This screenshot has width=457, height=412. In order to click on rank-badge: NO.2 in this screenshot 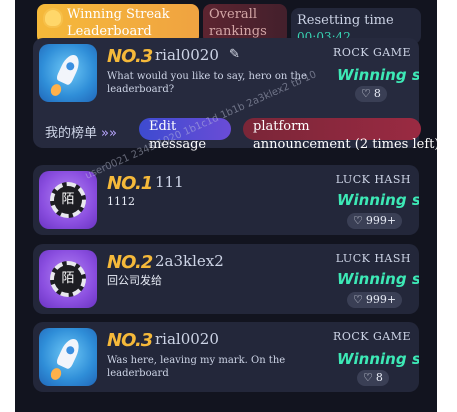, I will do `click(130, 262)`.